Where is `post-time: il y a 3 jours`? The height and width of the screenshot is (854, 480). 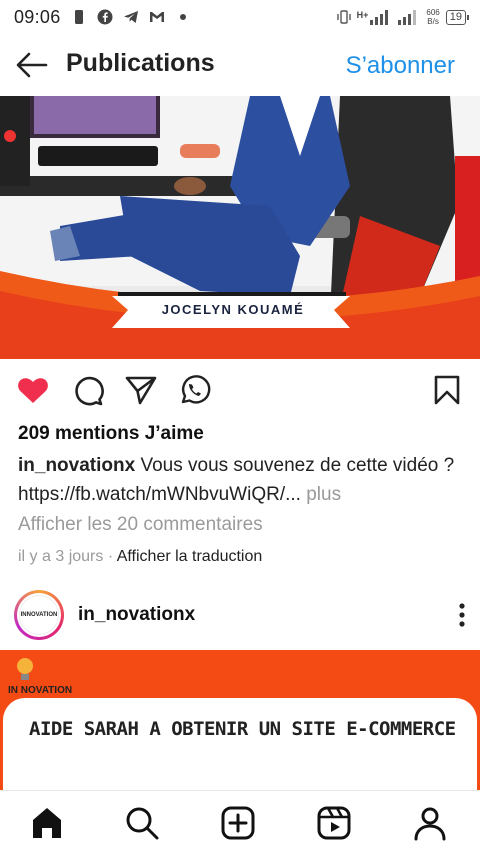
post-time: il y a 3 jours is located at coordinates (61, 556).